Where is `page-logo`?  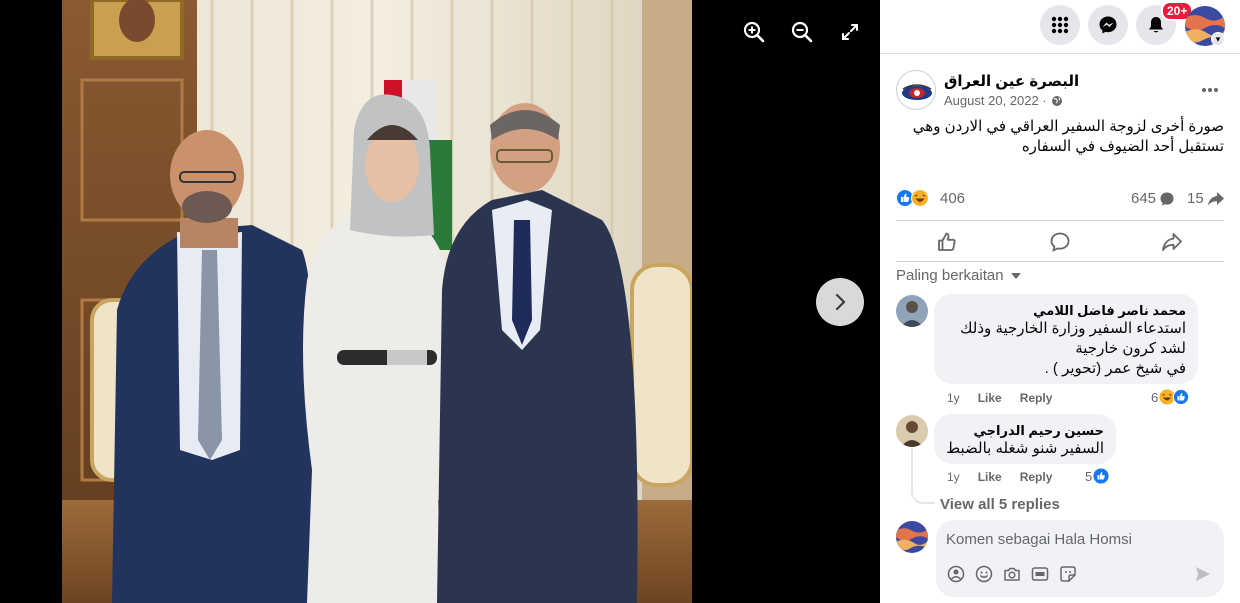
page-logo is located at coordinates (917, 92).